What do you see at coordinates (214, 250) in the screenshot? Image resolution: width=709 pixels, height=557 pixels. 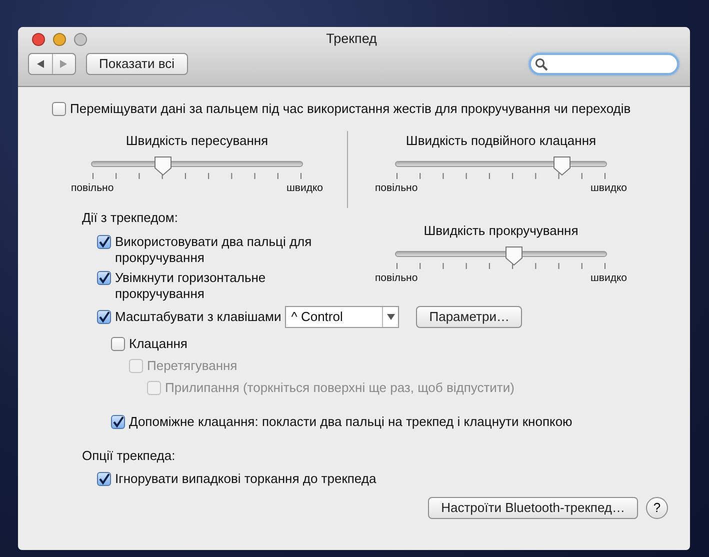 I see `checkbox-label: Використовувати два пальці для прокручування` at bounding box center [214, 250].